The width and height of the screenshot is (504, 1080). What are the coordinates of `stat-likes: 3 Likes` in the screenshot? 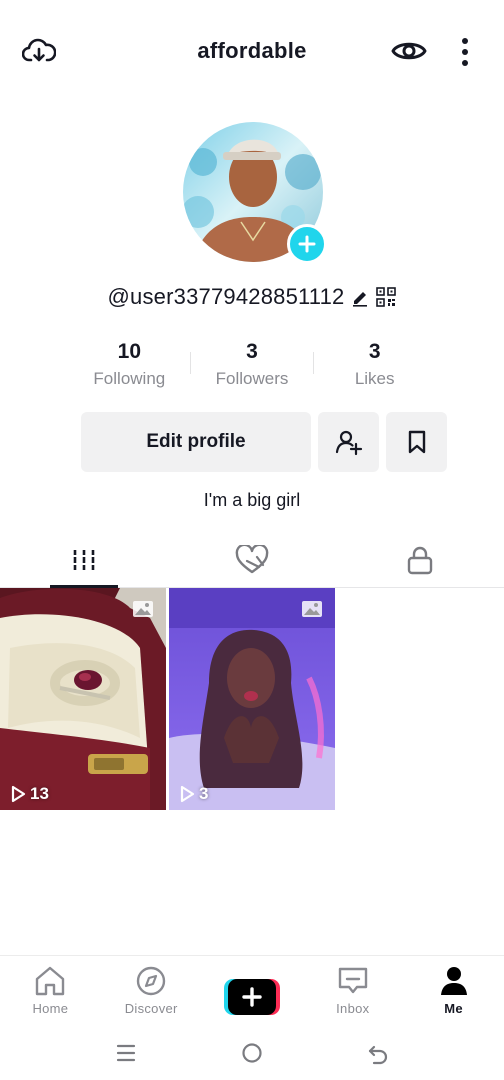 It's located at (374, 366).